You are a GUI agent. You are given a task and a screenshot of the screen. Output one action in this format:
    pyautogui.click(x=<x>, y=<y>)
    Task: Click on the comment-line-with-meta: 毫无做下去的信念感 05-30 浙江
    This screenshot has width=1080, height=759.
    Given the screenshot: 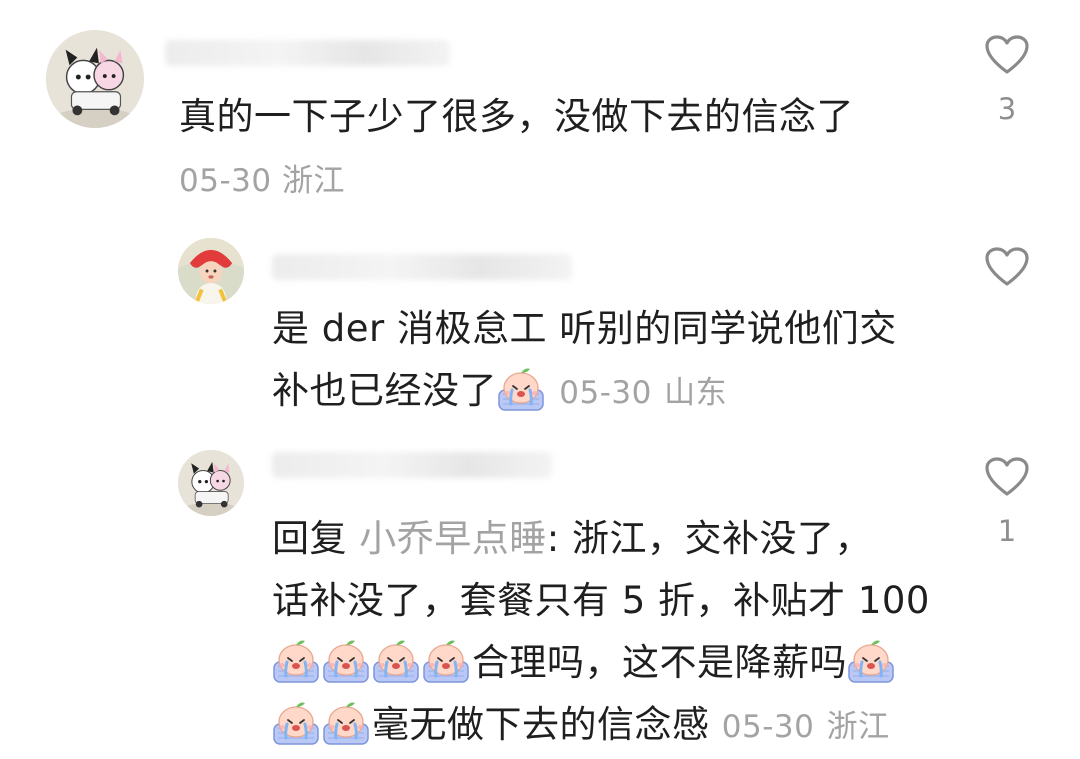 What is the action you would take?
    pyautogui.click(x=617, y=726)
    